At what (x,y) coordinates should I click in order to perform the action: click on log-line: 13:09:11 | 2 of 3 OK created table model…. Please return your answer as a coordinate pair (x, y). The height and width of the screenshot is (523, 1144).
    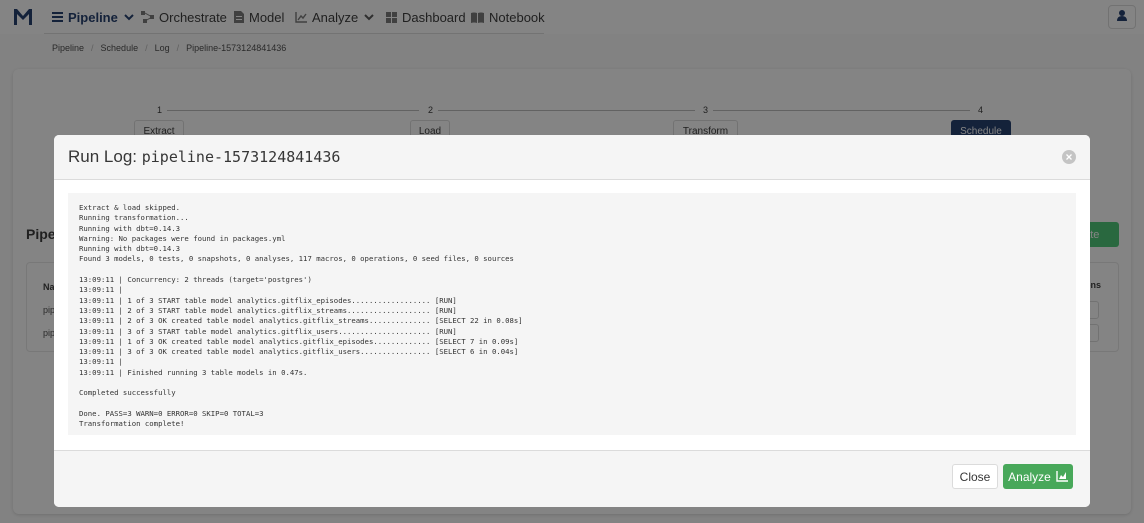
    Looking at the image, I should click on (301, 321).